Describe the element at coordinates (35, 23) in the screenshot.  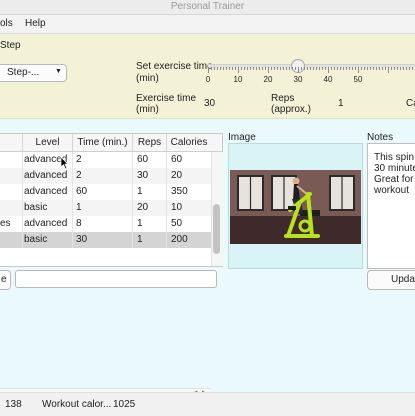
I see `menu-help: Help` at that location.